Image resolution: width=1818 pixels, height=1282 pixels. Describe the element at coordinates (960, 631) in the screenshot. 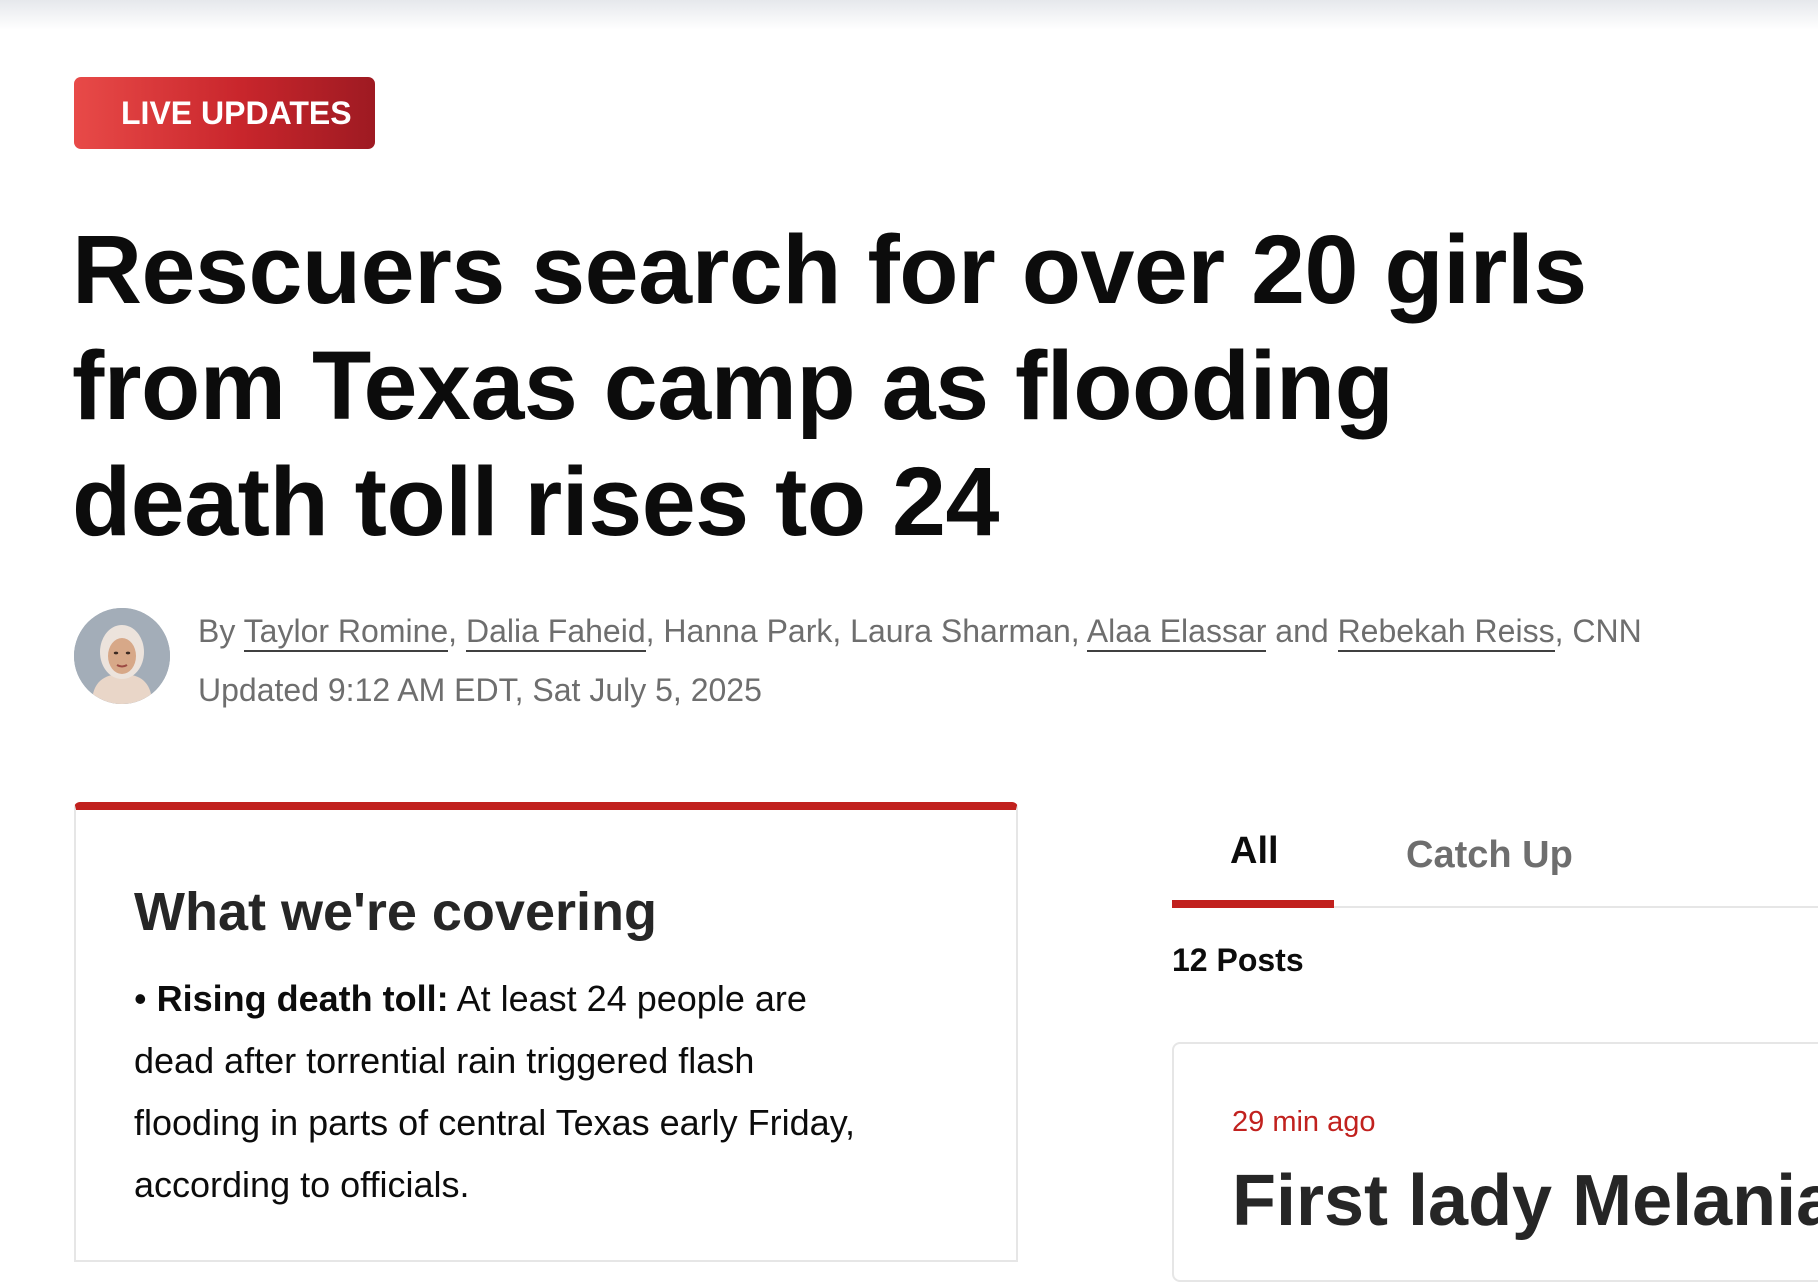

I see `author-name: Laura Sharman` at that location.